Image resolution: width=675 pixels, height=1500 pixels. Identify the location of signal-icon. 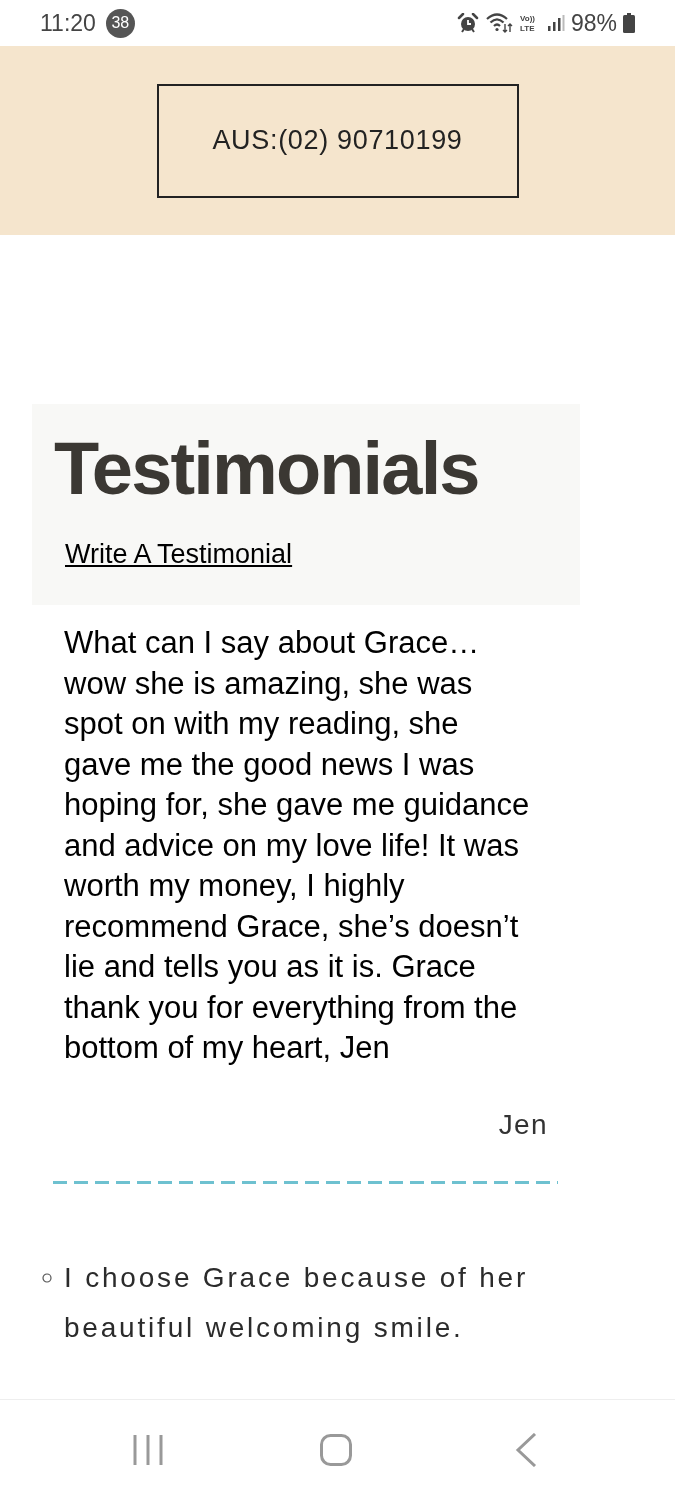
(555, 23).